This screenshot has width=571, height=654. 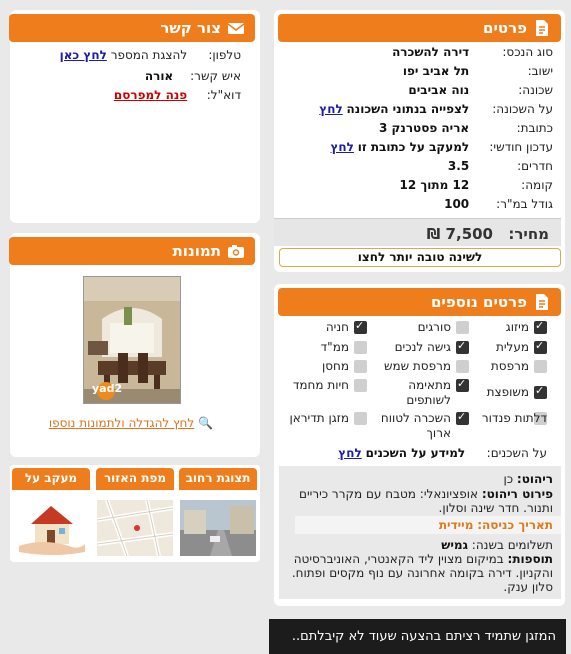 I want to click on street-view-thumbnail, so click(x=218, y=528).